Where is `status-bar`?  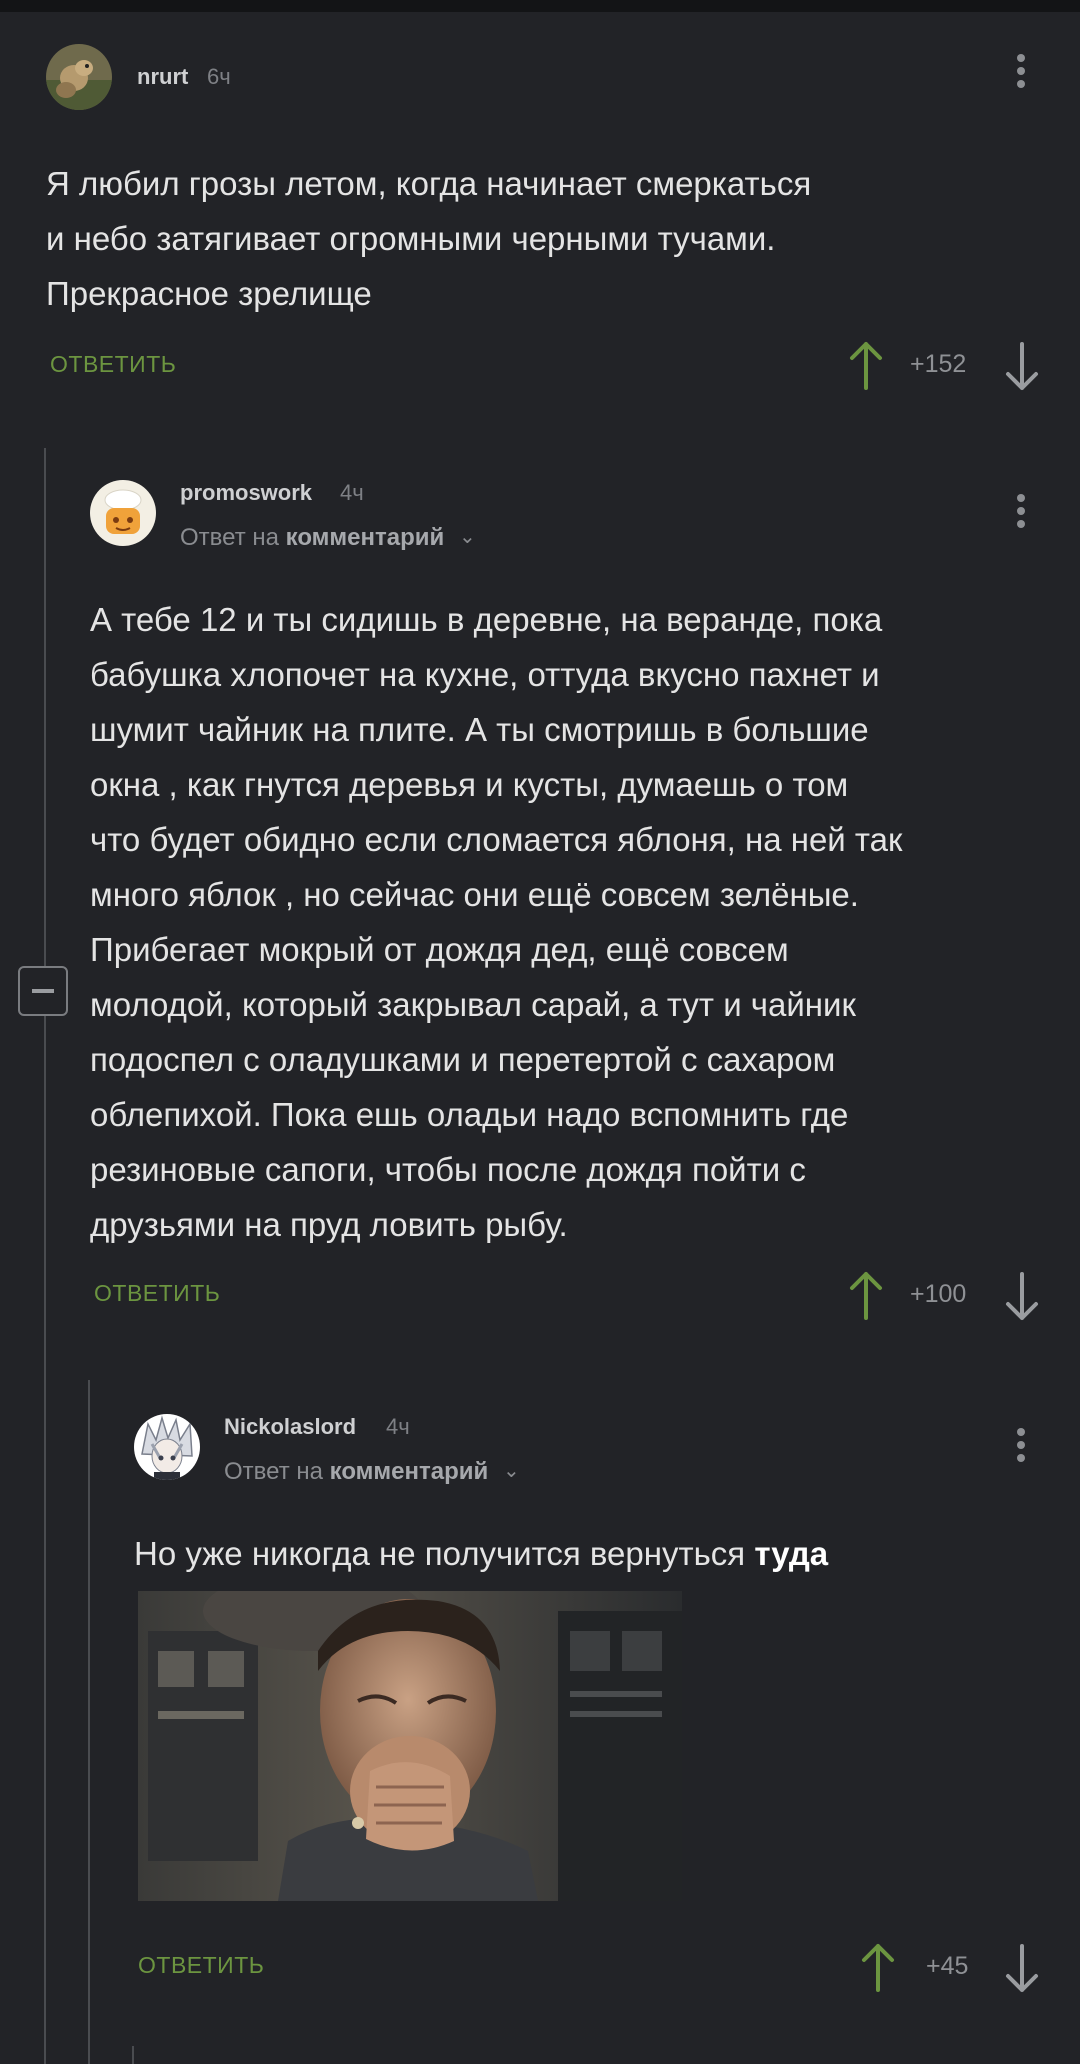 status-bar is located at coordinates (540, 6).